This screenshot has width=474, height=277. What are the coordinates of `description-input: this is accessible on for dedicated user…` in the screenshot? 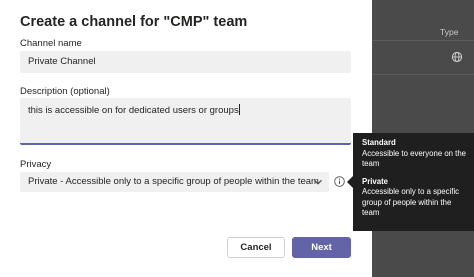 It's located at (185, 121).